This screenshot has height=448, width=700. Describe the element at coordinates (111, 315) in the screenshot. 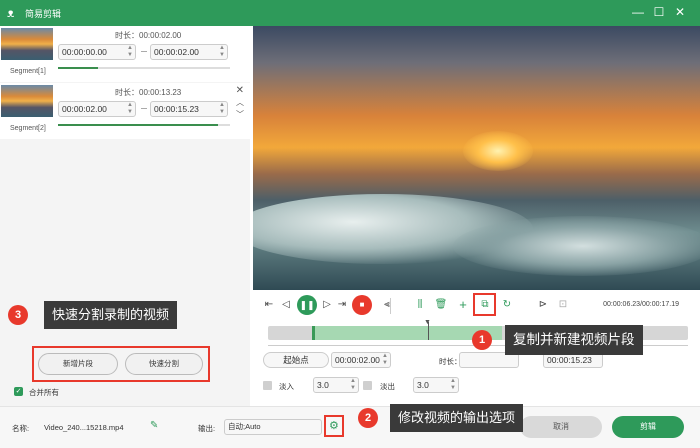

I see `callout-3: 快速分割录制的视频` at that location.